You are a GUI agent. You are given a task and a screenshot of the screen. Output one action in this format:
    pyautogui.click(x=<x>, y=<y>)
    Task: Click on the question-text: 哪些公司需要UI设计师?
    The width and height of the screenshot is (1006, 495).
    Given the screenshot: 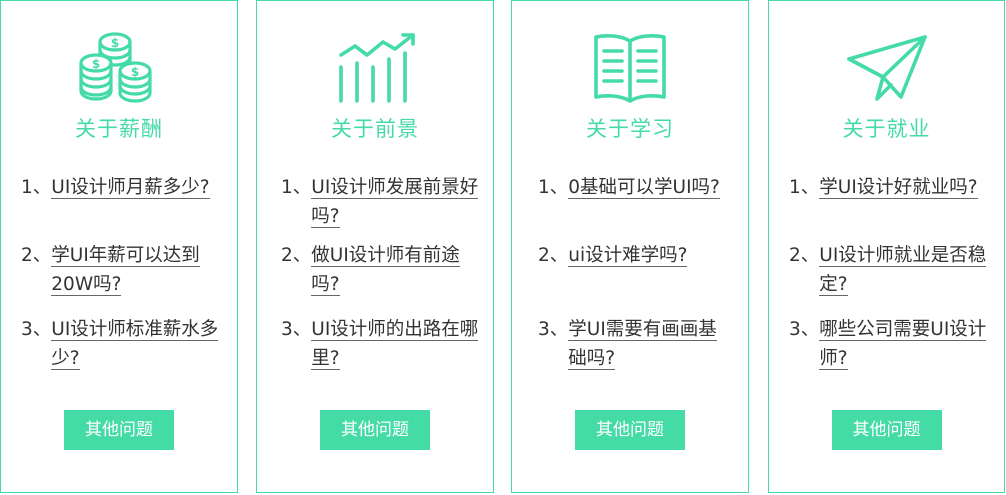 What is the action you would take?
    pyautogui.click(x=903, y=344)
    